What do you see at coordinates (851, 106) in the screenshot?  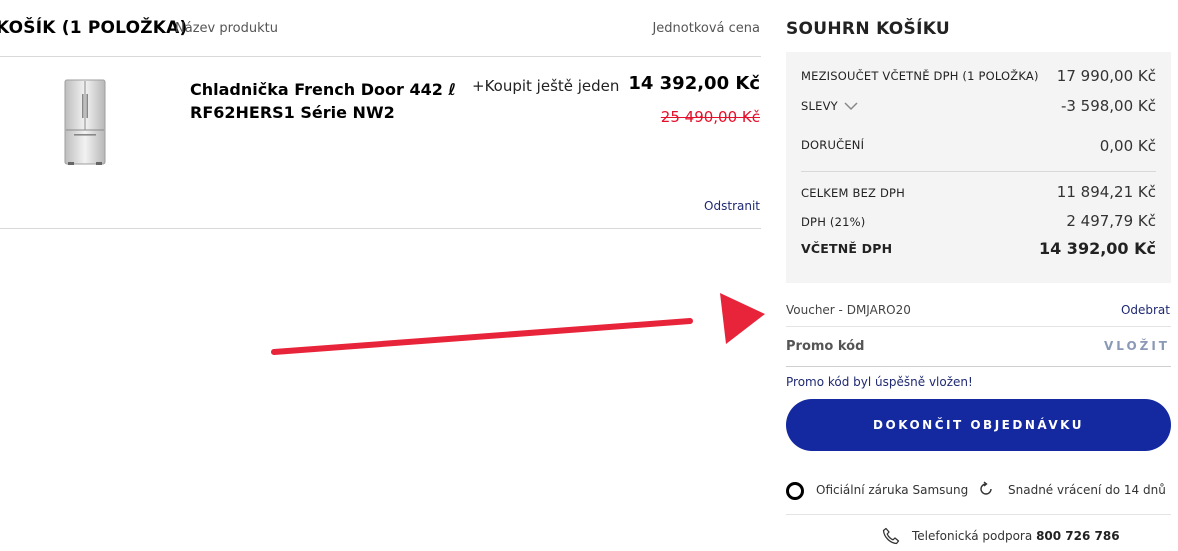 I see `chevron-down-icon` at bounding box center [851, 106].